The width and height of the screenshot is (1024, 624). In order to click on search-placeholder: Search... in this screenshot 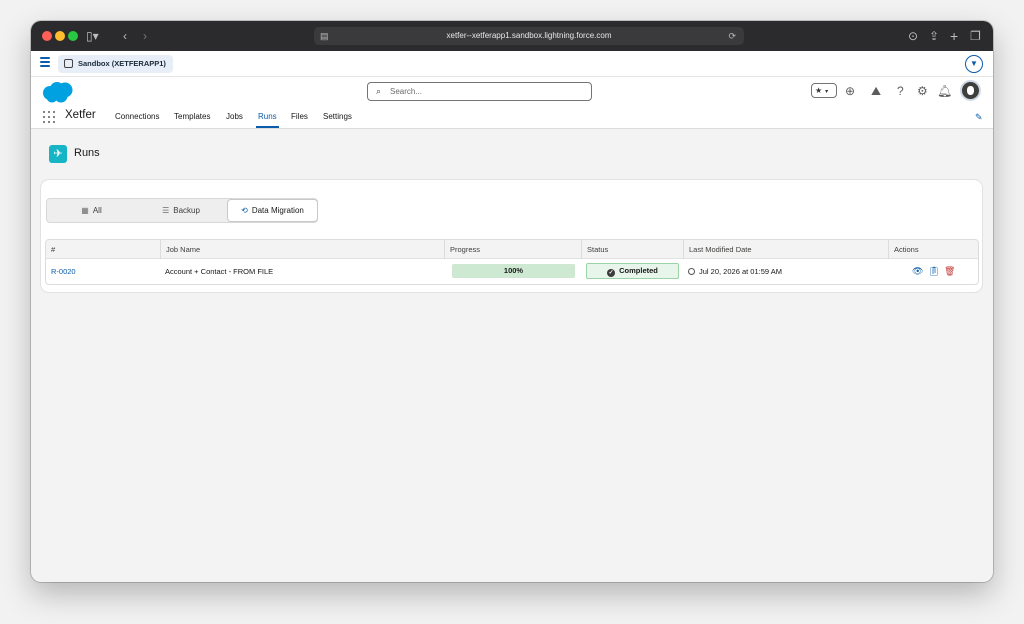, I will do `click(406, 91)`.